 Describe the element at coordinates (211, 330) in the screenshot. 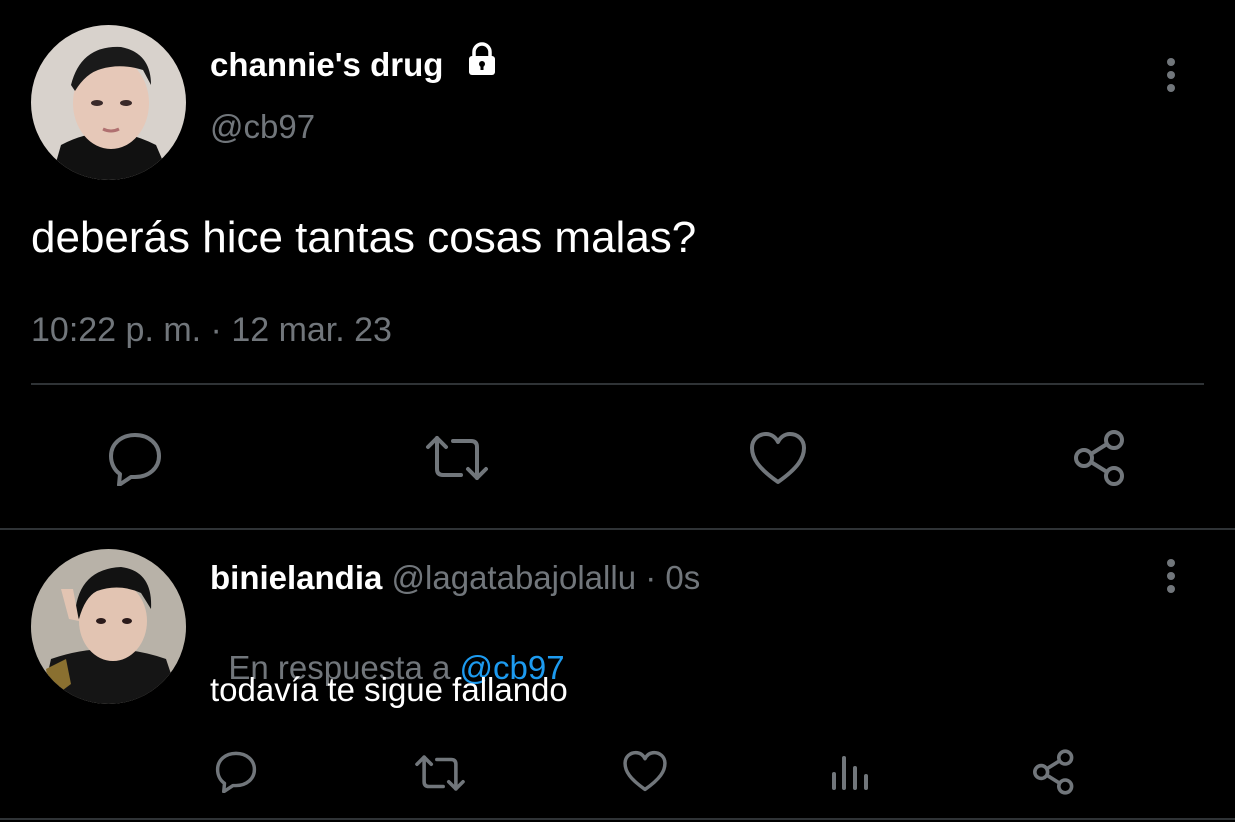

I see `tweet-timestamp: 10:22 p. m. · 12 mar. 23` at that location.